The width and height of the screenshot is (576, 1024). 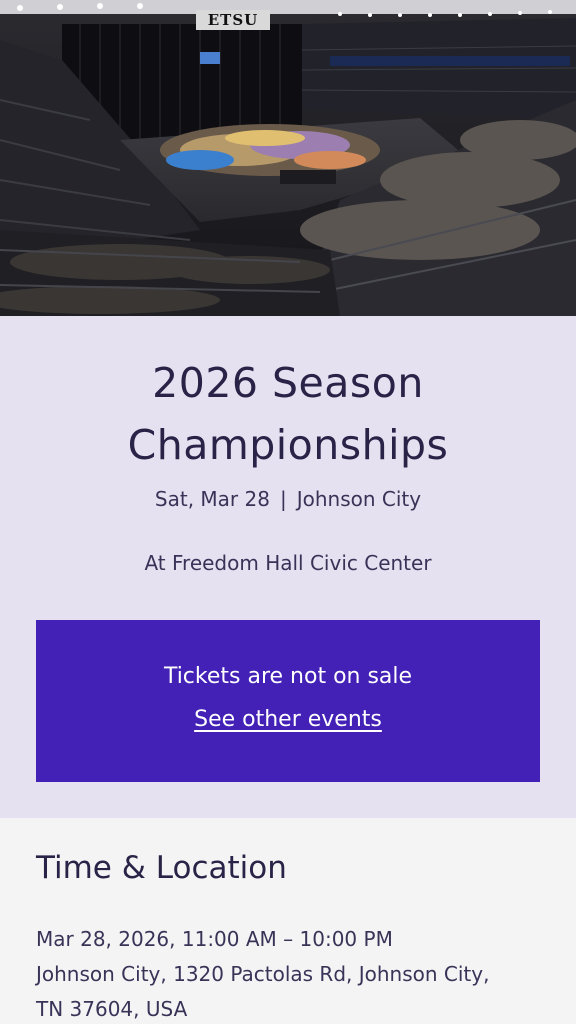 What do you see at coordinates (112, 1009) in the screenshot?
I see `address-line2: TN 37604, USA` at bounding box center [112, 1009].